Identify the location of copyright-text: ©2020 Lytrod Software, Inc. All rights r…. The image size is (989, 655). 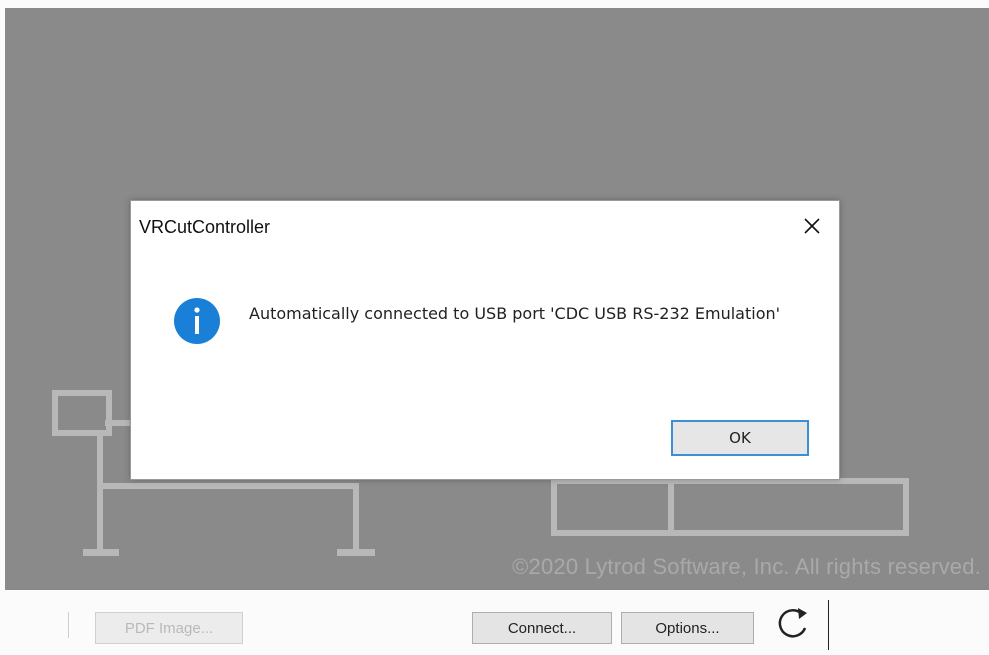
(746, 566).